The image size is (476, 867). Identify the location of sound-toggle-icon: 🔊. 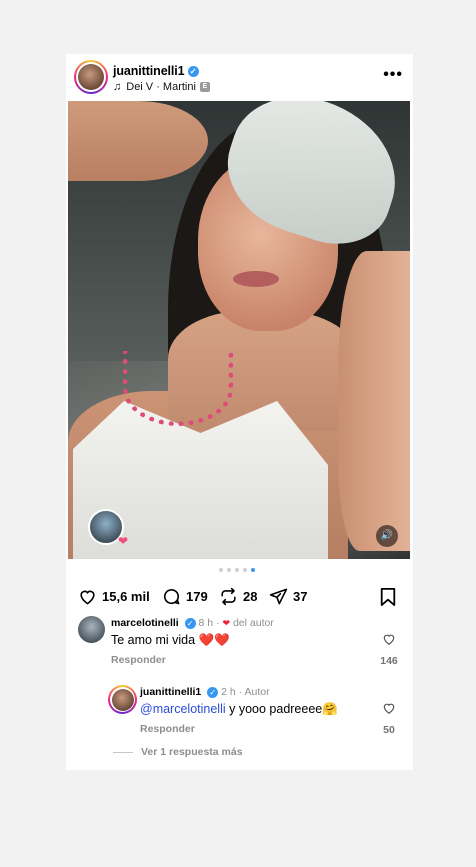
(387, 536).